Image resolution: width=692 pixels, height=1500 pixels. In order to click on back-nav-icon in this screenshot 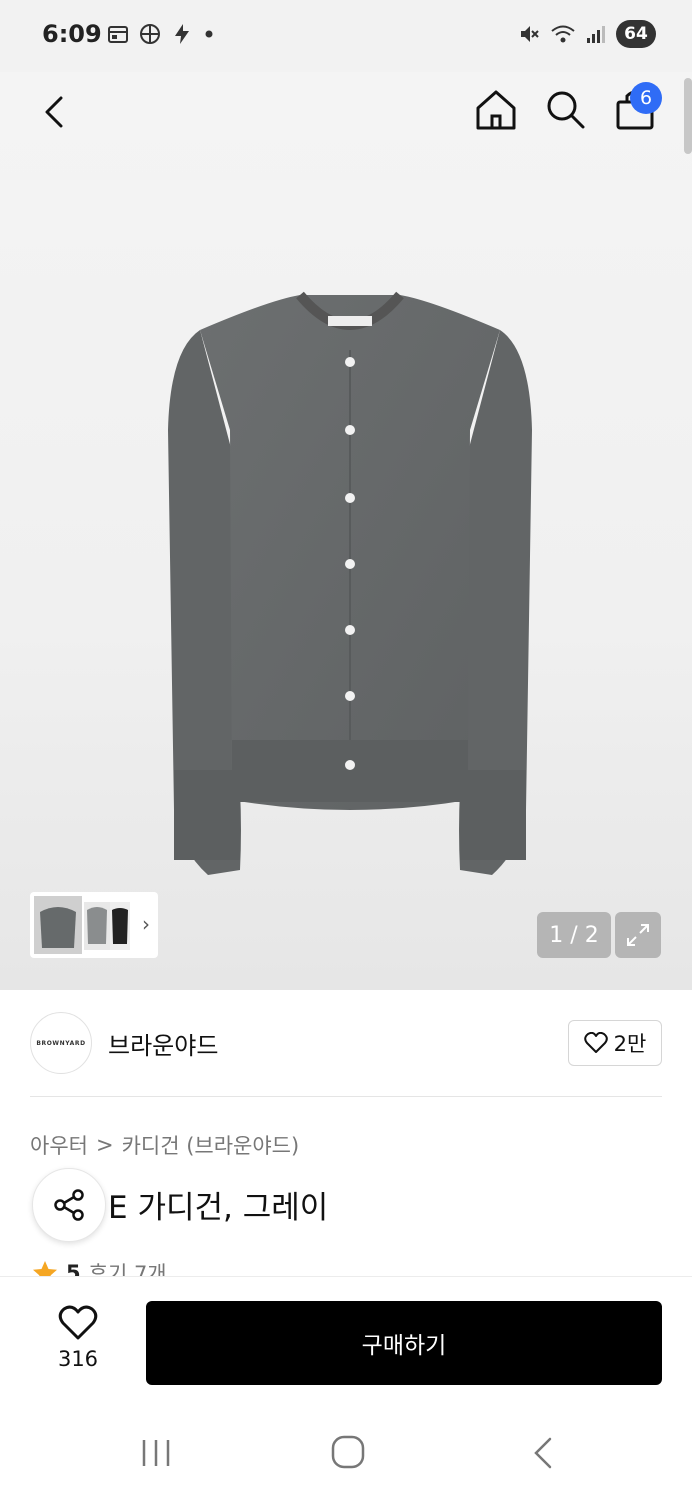, I will do `click(543, 1453)`.